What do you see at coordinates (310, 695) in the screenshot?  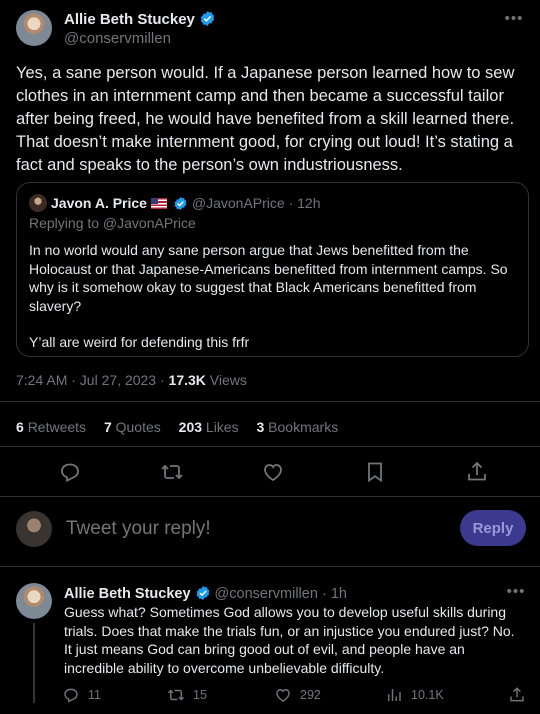 I see `likes-count: 292` at bounding box center [310, 695].